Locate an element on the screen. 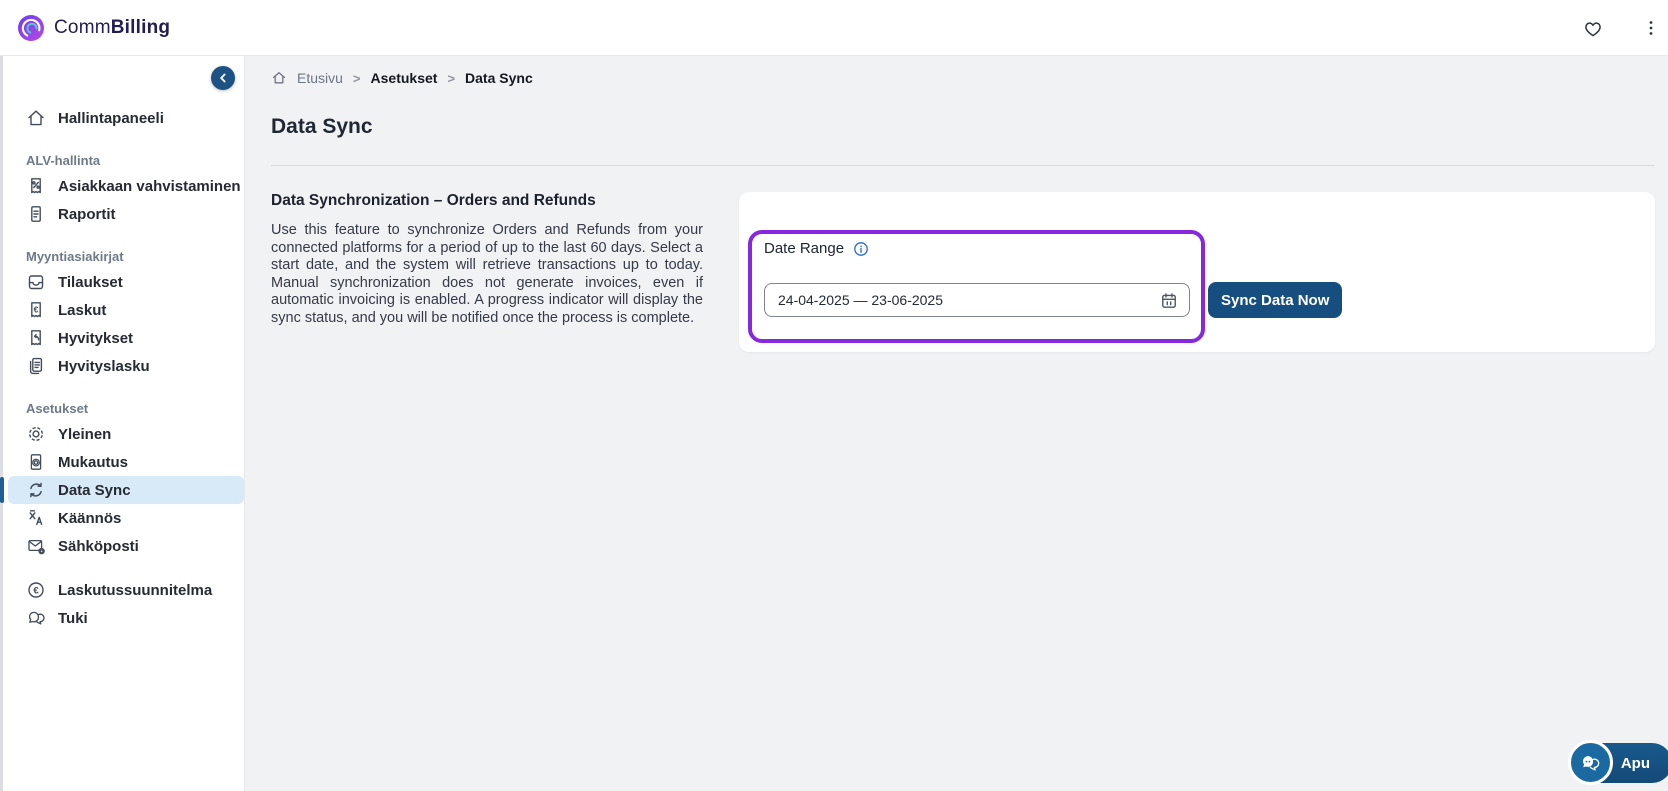  date-range-value: 24-04-2025 — 23-06-2025 is located at coordinates (861, 300).